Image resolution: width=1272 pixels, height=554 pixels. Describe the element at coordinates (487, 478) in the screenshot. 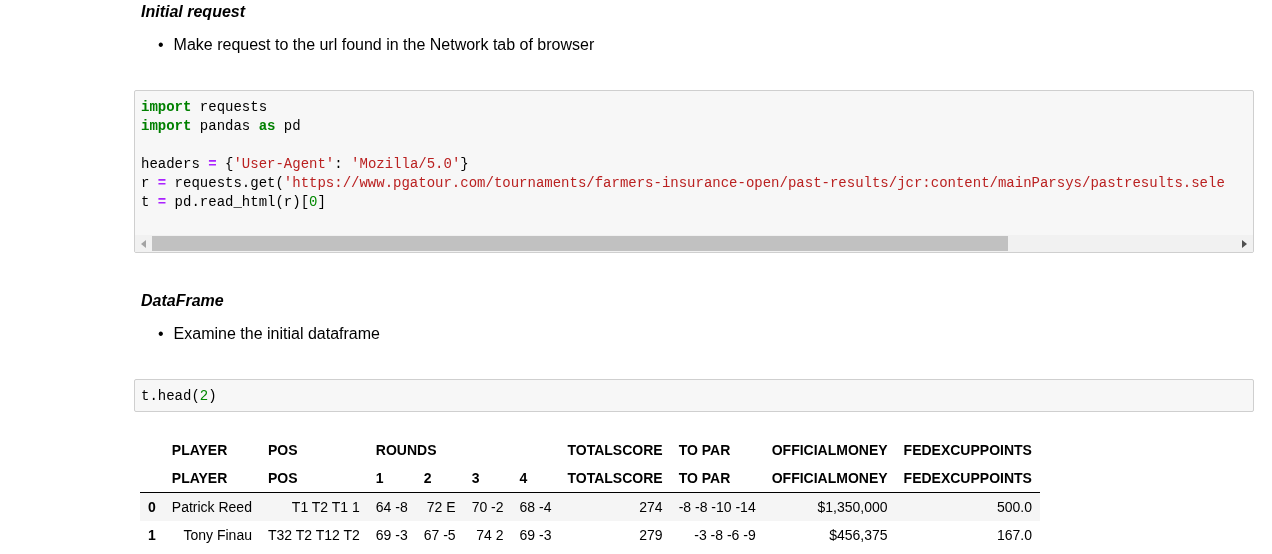

I see `column-header: 3` at that location.